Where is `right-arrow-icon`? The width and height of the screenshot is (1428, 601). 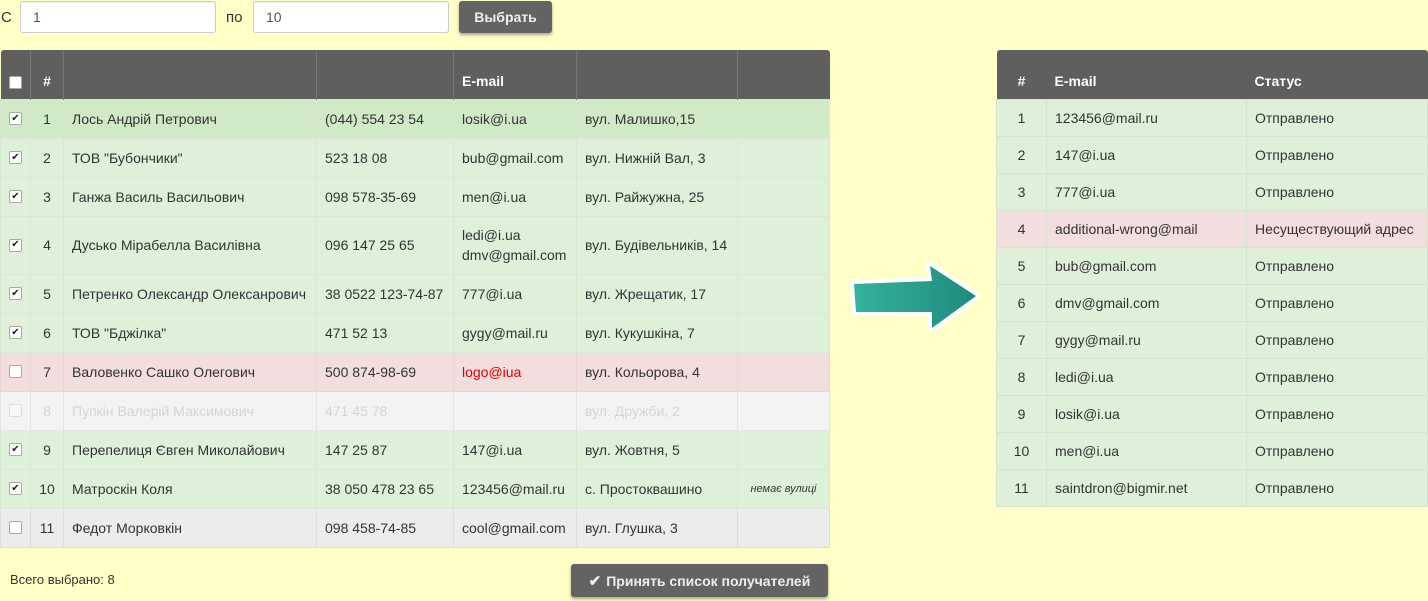
right-arrow-icon is located at coordinates (915, 297).